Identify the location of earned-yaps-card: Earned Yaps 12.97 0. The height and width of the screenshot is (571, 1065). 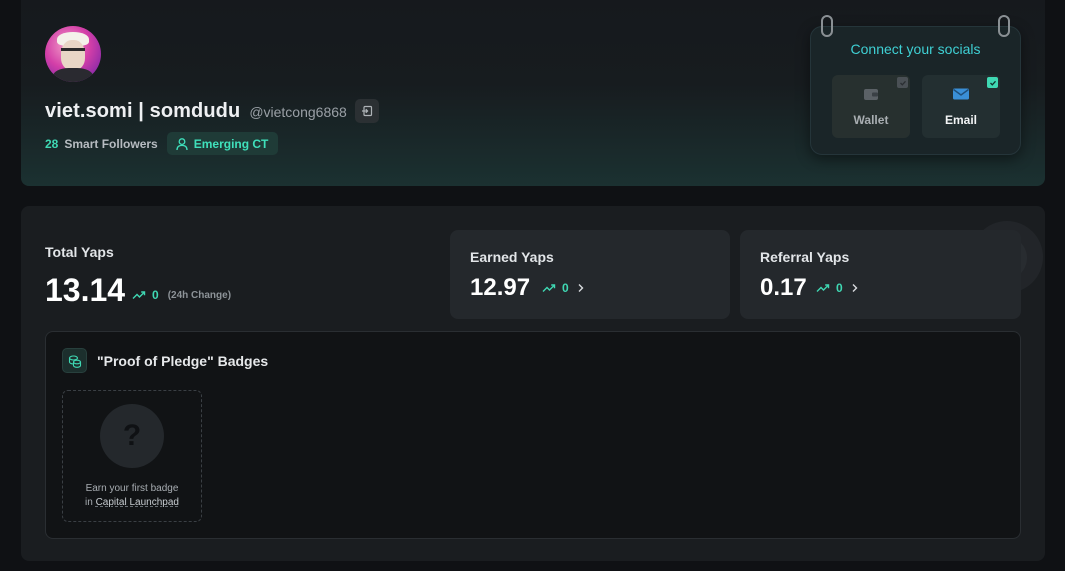
(590, 274).